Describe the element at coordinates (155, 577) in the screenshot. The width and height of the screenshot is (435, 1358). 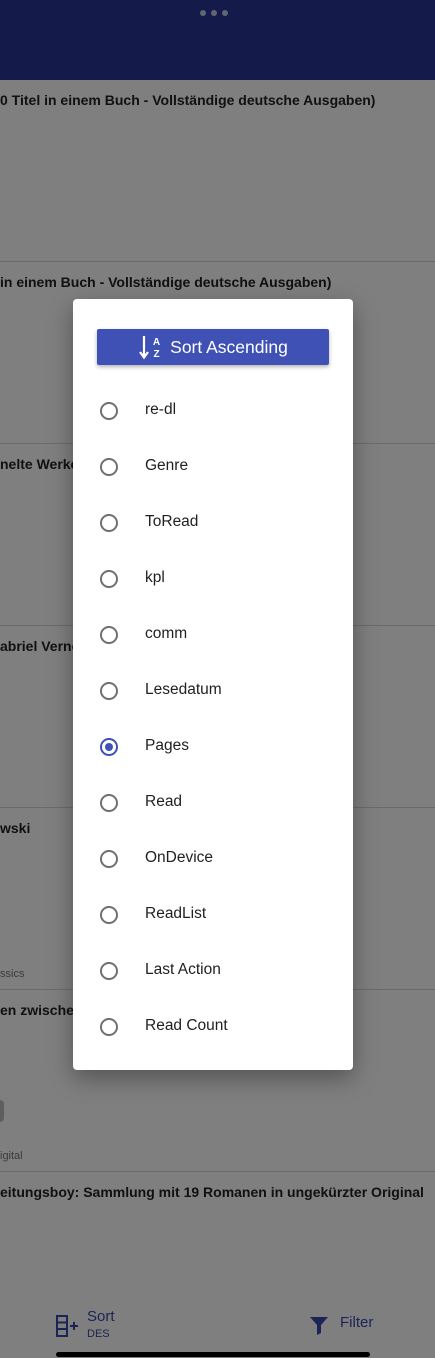
I see `option-label: kpl` at that location.